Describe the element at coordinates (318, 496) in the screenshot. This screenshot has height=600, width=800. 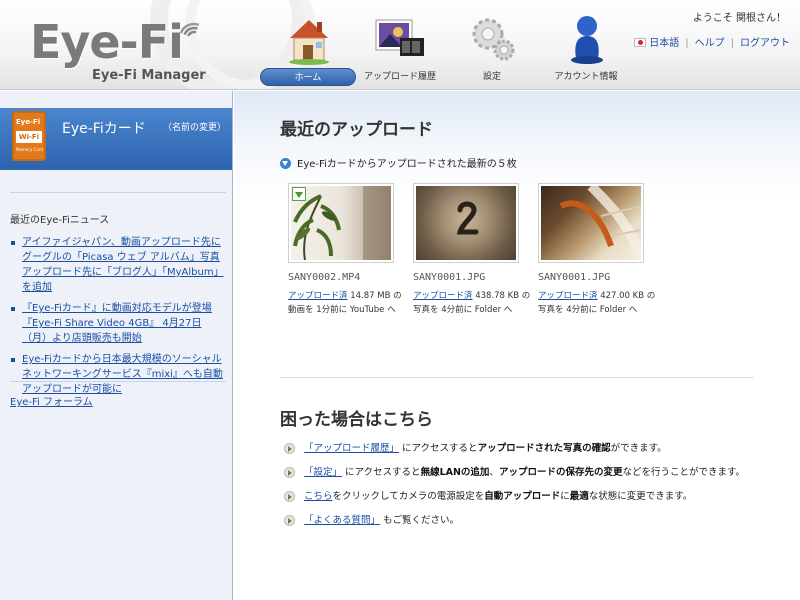
I see `power-settings-link: こちら` at that location.